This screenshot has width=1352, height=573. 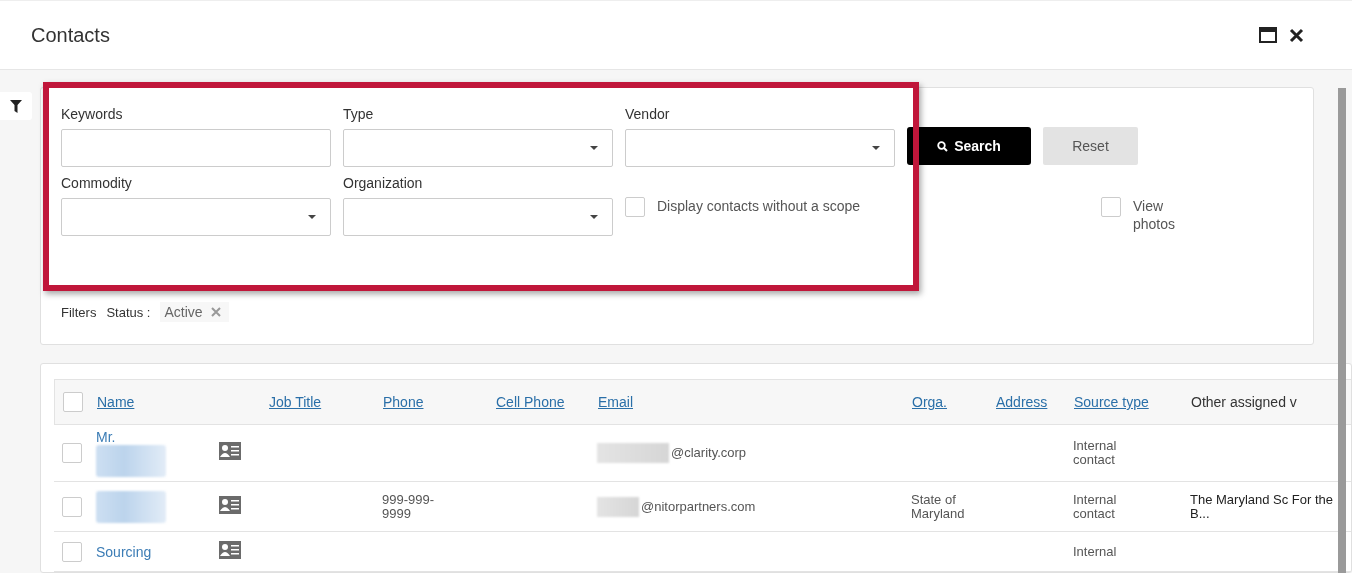 What do you see at coordinates (954, 402) in the screenshot?
I see `column-header: Orga.` at bounding box center [954, 402].